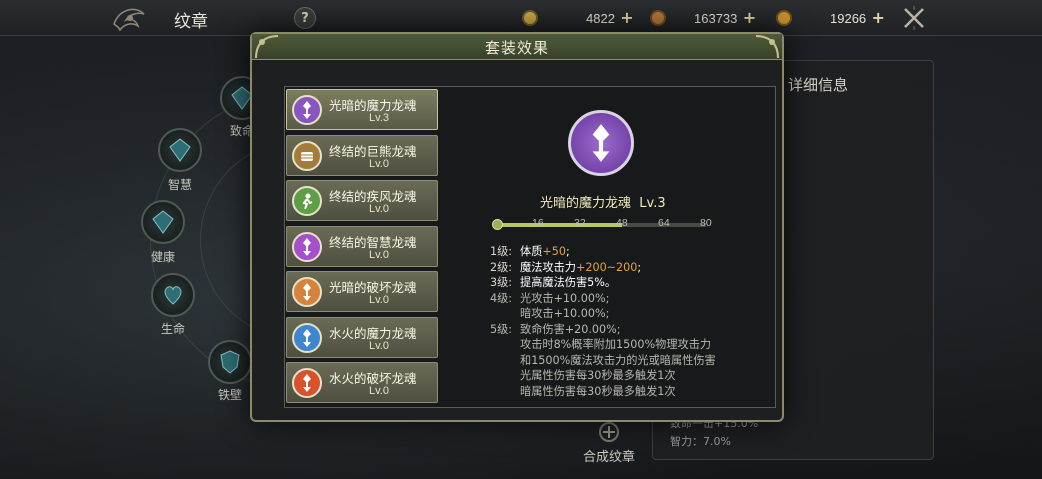  I want to click on soul-level: Lv.3, so click(379, 118).